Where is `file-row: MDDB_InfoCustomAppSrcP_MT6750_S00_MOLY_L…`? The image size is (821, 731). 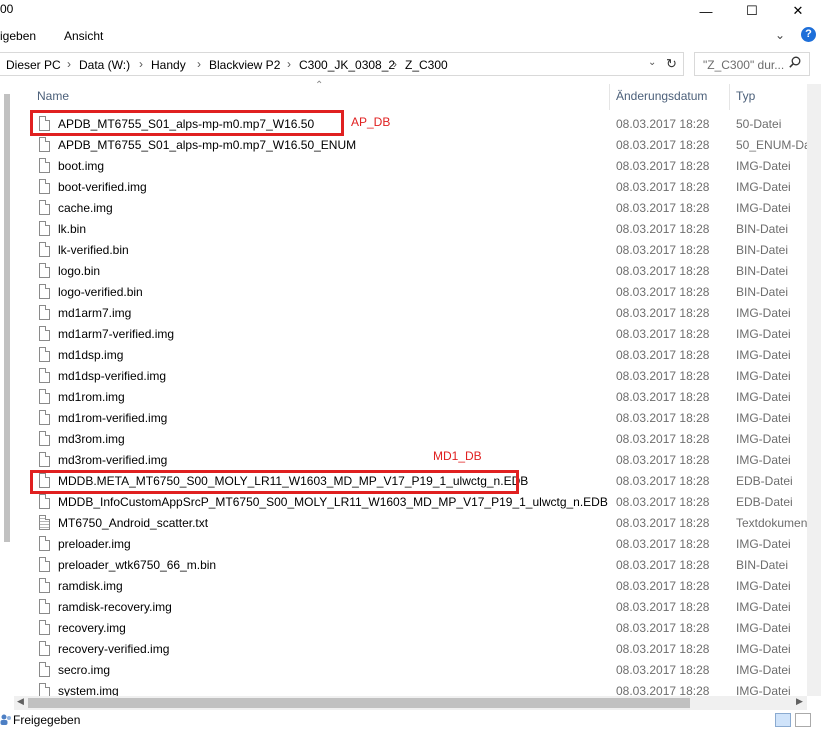
file-row: MDDB_InfoCustomAppSrcP_MT6750_S00_MOLY_L… is located at coordinates (418, 502).